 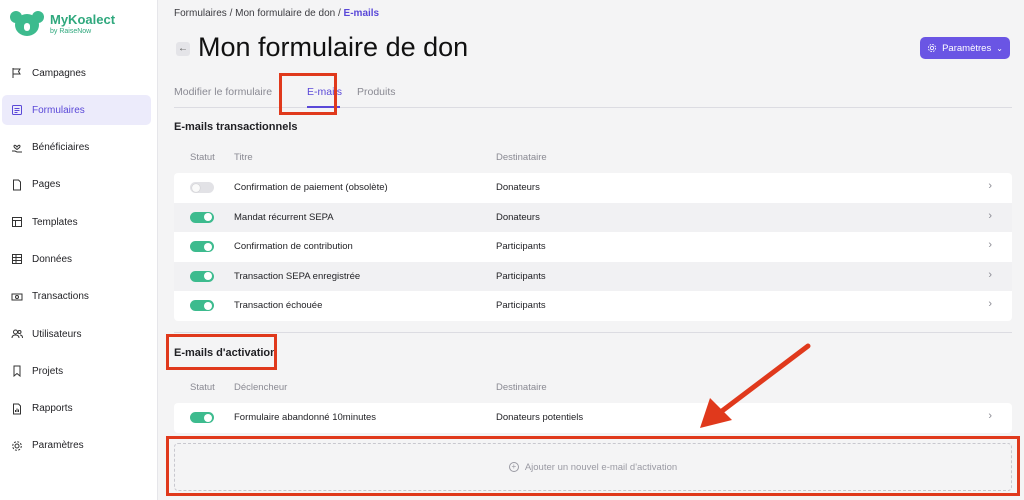 I want to click on sidebar-item-label: Données, so click(x=52, y=259).